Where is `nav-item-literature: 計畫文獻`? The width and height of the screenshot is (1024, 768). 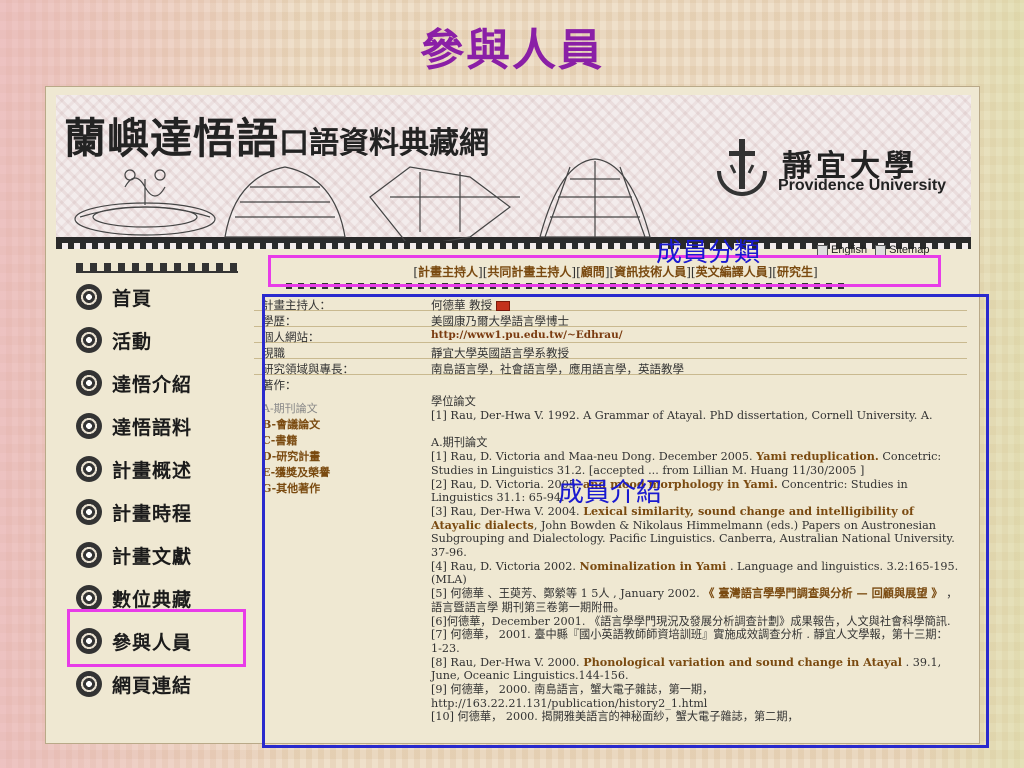 nav-item-literature: 計畫文獻 is located at coordinates (157, 555).